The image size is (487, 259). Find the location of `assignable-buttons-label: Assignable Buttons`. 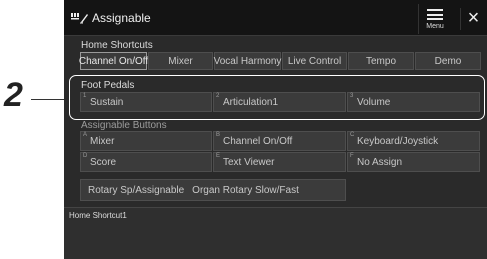

assignable-buttons-label: Assignable Buttons is located at coordinates (124, 125).